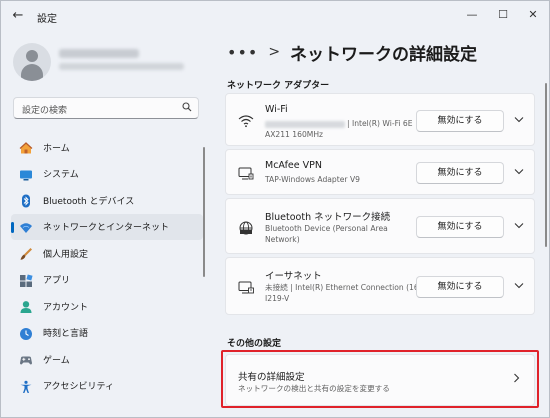 The image size is (550, 418). What do you see at coordinates (293, 276) in the screenshot?
I see `adapter-name: イーサネット` at bounding box center [293, 276].